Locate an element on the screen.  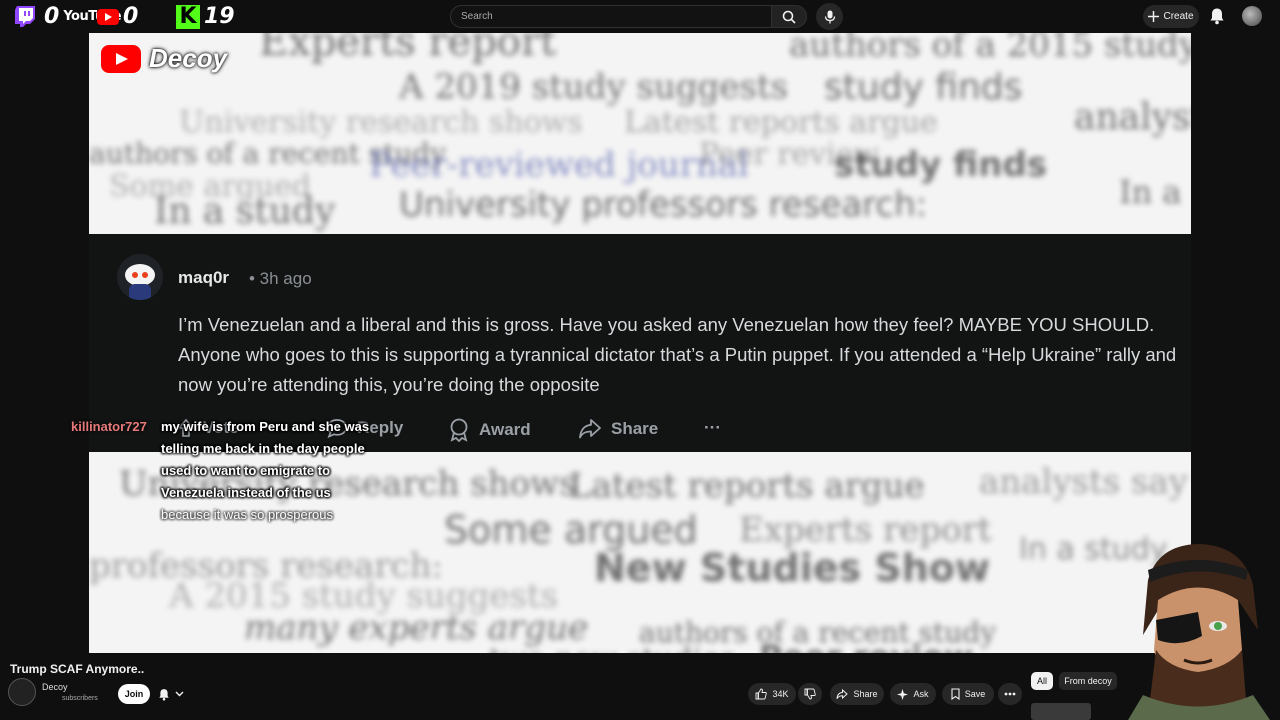
youtube-count: 0 is located at coordinates (131, 16).